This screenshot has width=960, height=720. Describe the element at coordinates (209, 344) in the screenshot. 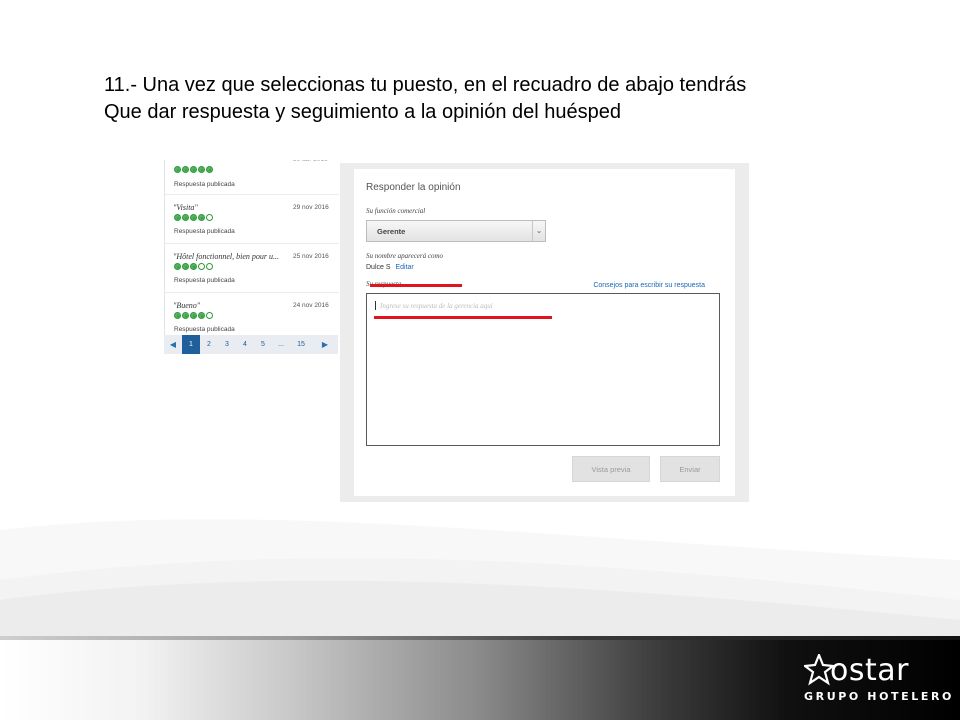

I see `page-link: 2` at that location.